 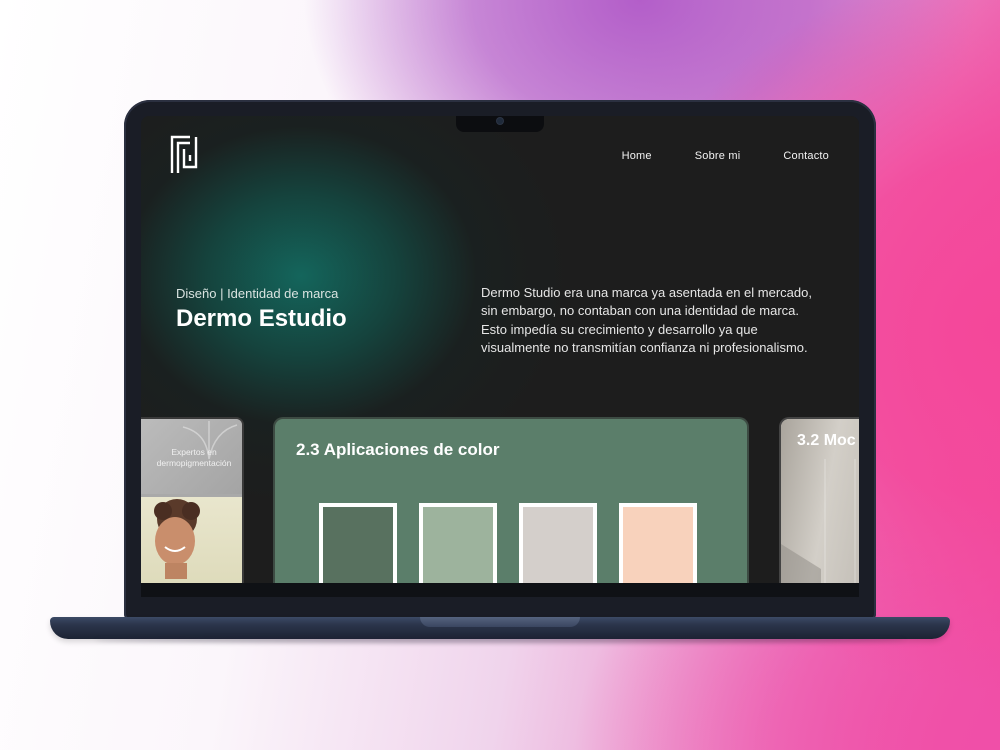 I want to click on color-swatch-row, so click(x=508, y=543).